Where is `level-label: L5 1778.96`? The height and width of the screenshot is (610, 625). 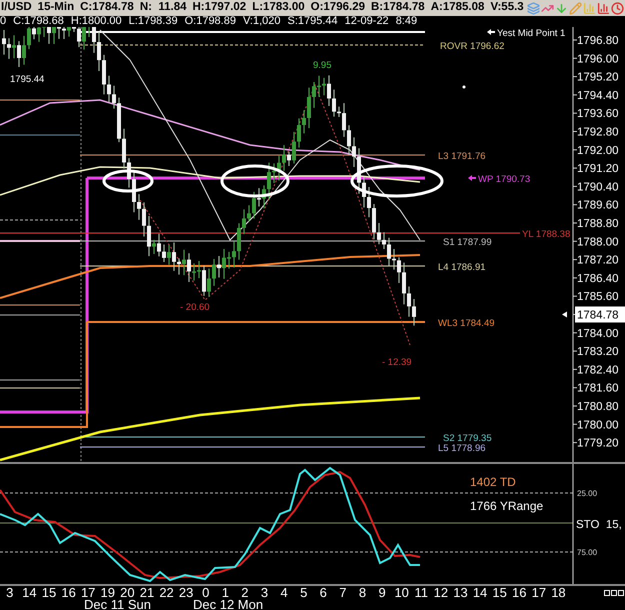
level-label: L5 1778.96 is located at coordinates (462, 448).